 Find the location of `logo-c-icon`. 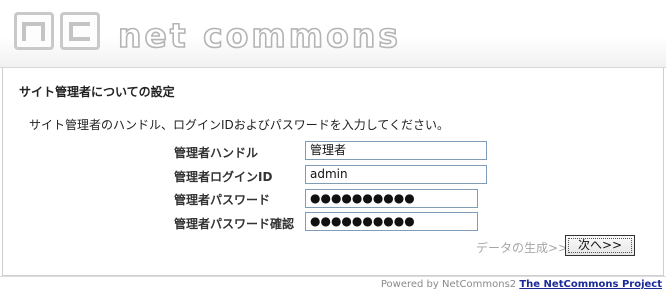

logo-c-icon is located at coordinates (80, 31).